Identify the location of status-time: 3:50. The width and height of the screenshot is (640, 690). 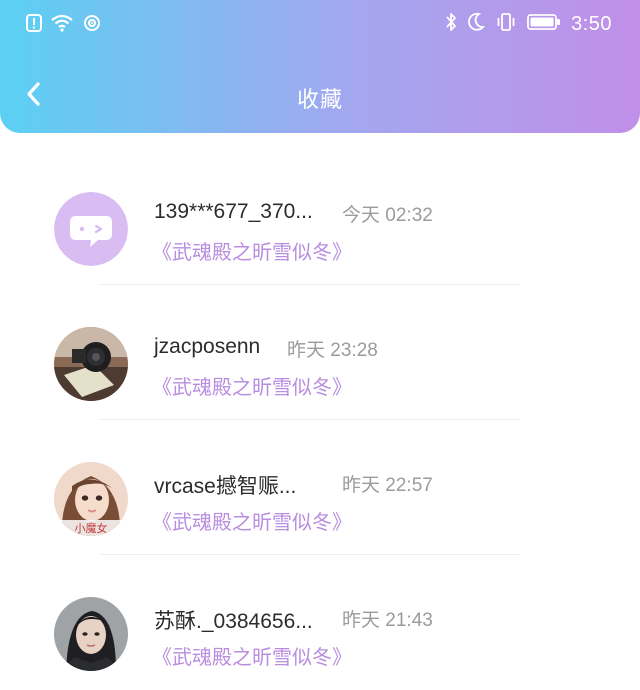
(591, 23).